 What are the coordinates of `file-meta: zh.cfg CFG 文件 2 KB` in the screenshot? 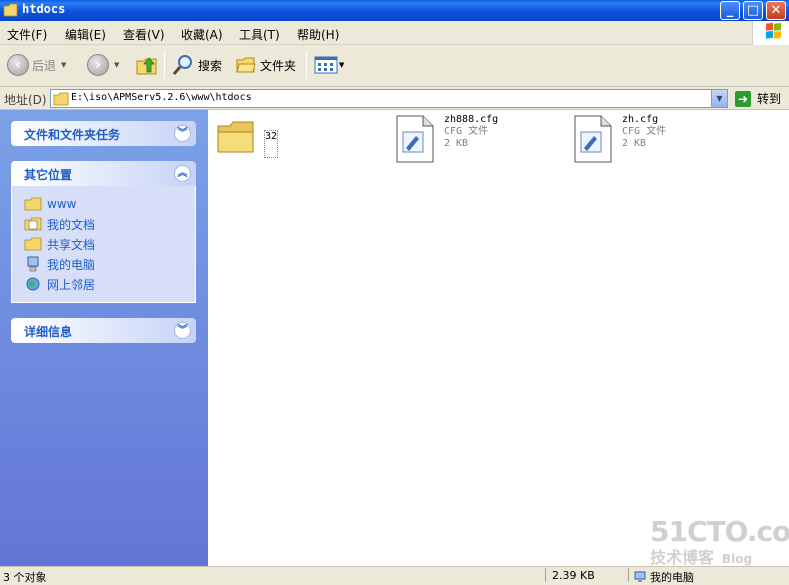 It's located at (644, 139).